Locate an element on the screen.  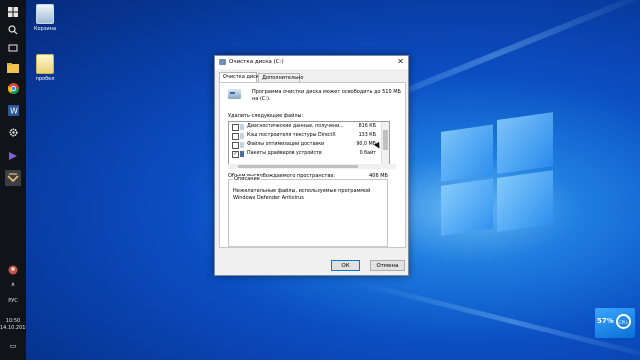
close-icon: ✕ is located at coordinates (400, 61).